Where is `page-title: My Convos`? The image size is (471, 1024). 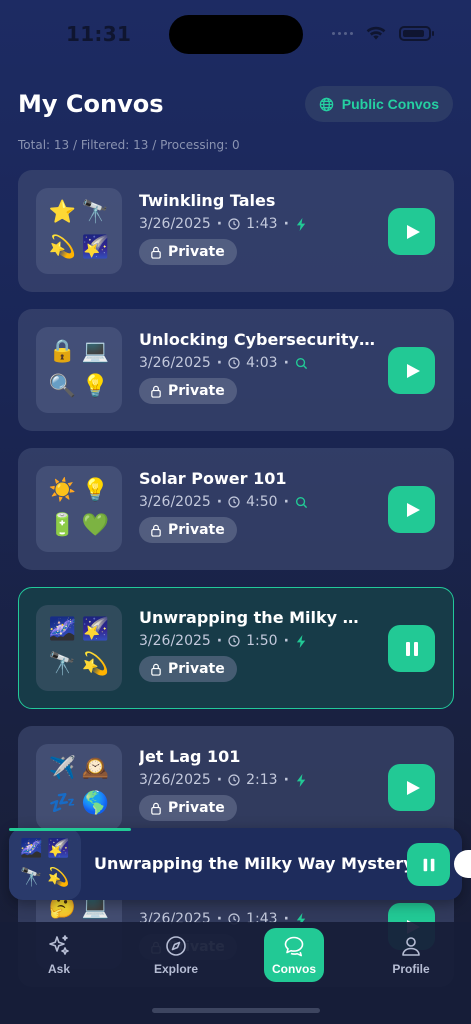 page-title: My Convos is located at coordinates (91, 104).